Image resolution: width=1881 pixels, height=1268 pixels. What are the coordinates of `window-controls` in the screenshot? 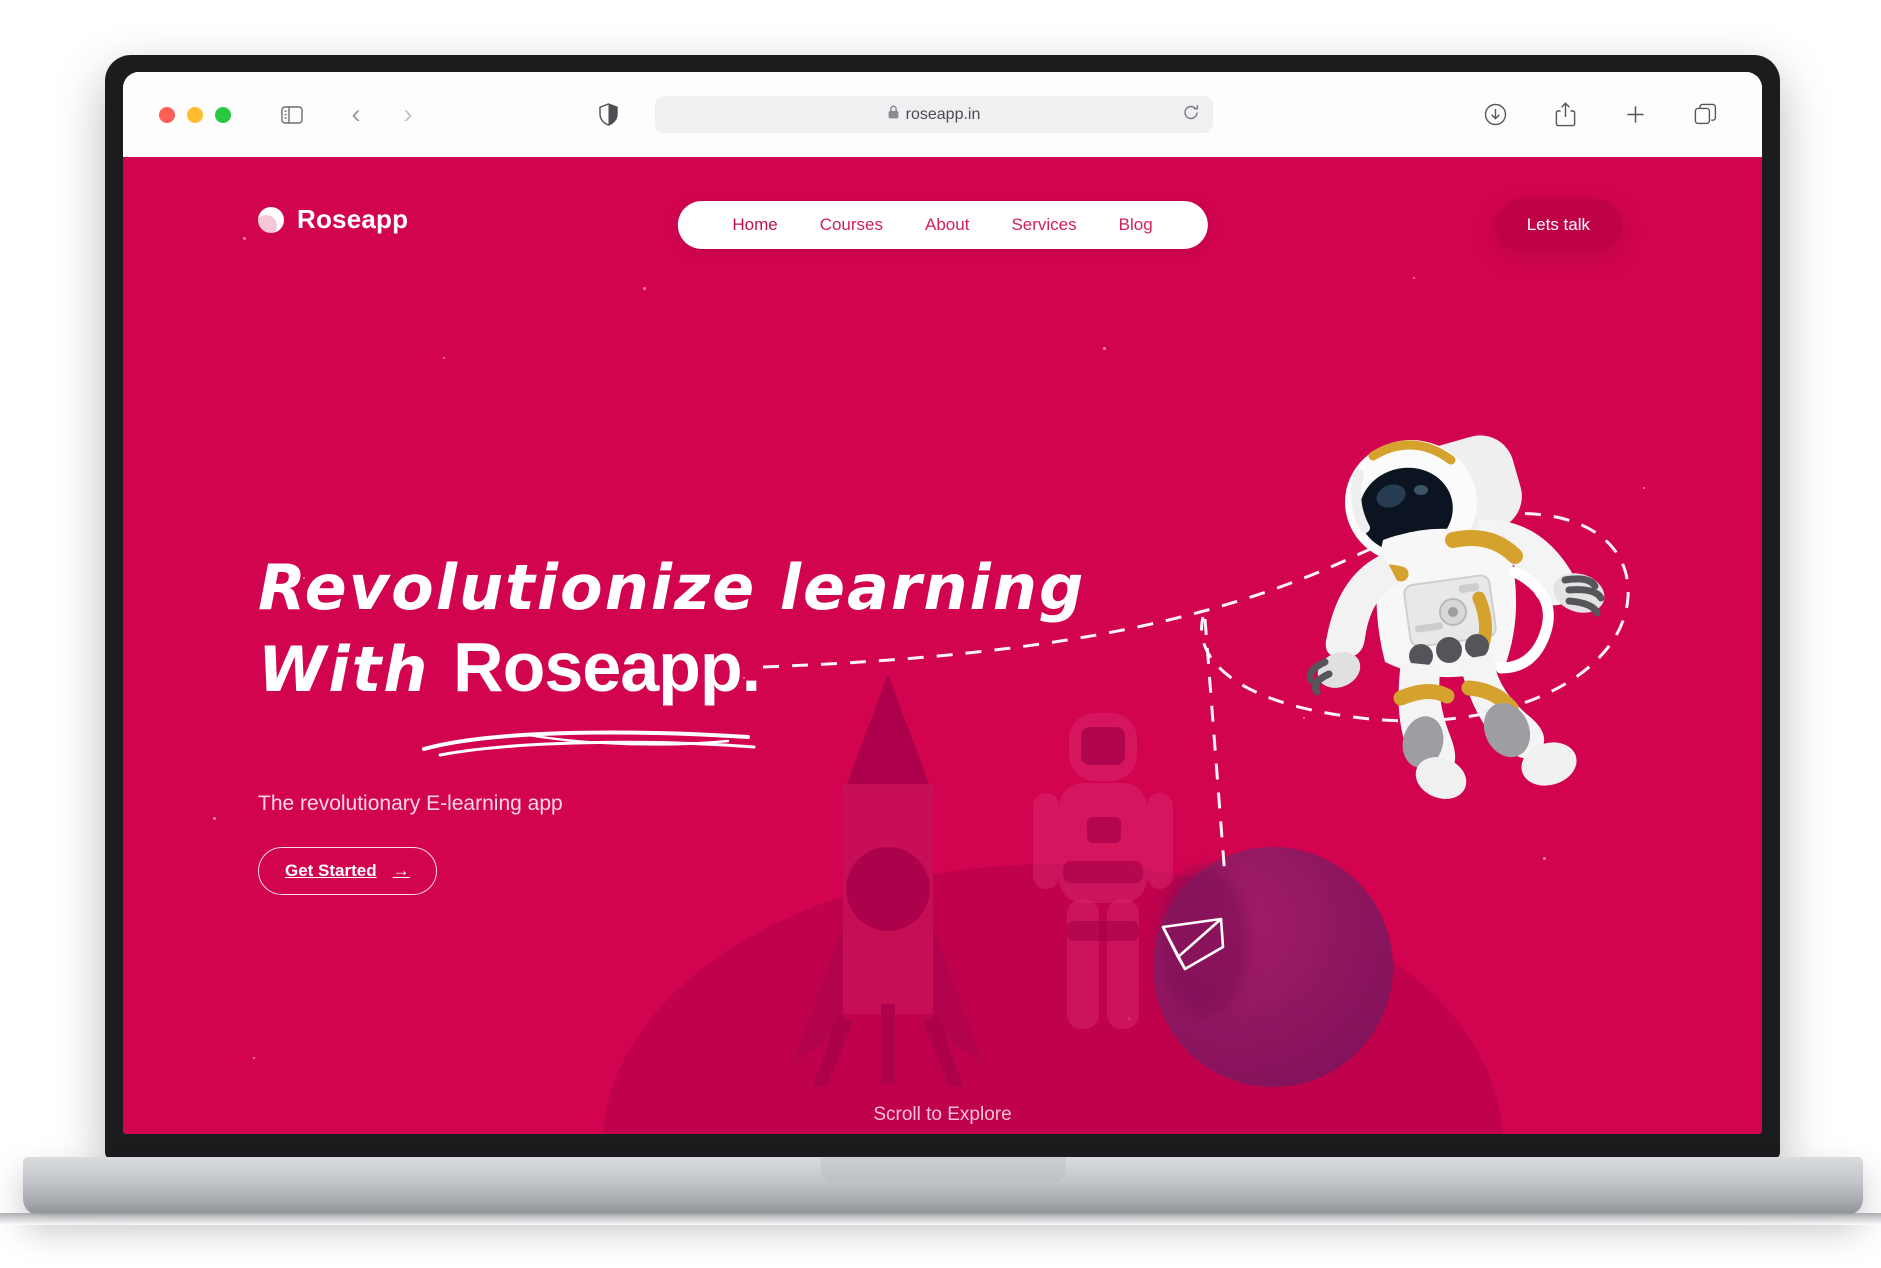 It's located at (195, 114).